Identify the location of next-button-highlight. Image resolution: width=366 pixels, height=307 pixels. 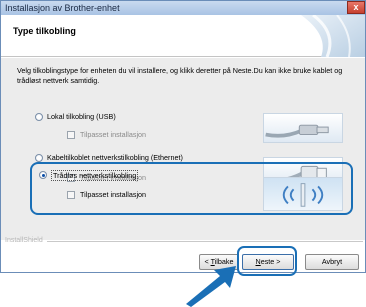
(267, 261).